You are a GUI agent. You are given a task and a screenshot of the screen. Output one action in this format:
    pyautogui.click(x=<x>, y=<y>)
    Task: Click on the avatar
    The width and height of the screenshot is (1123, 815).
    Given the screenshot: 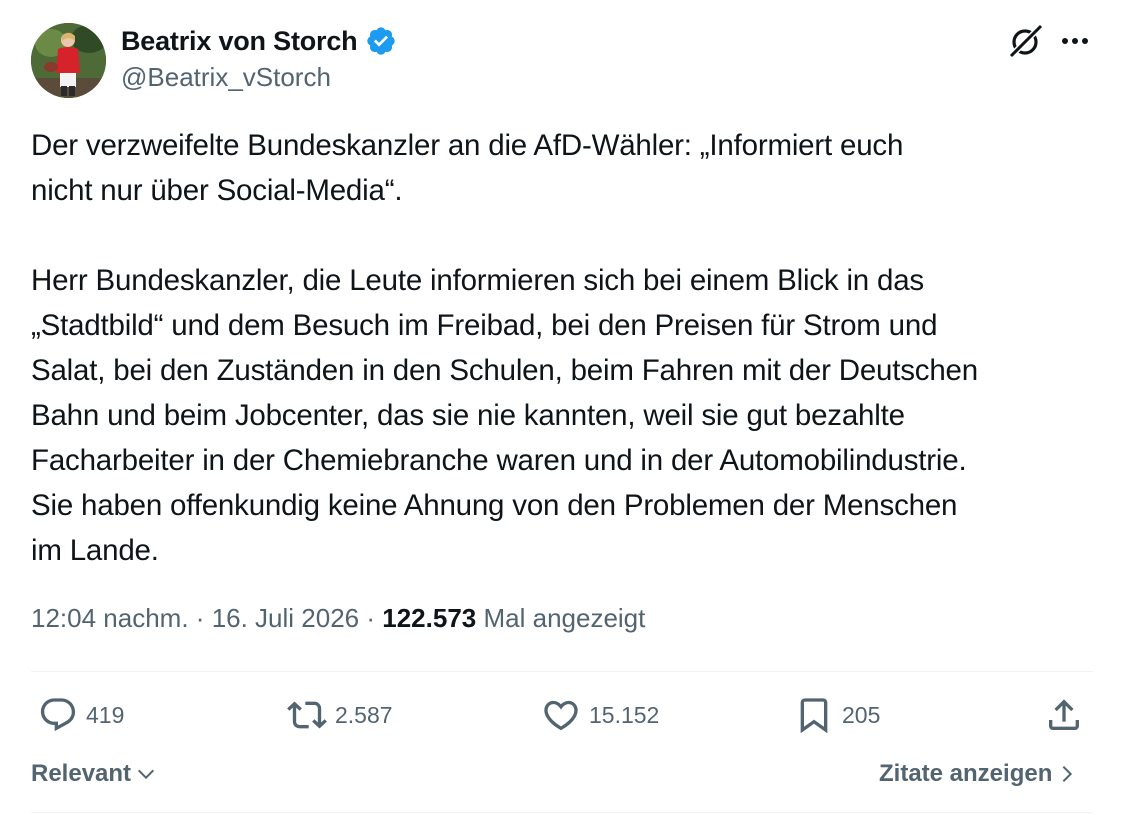 What is the action you would take?
    pyautogui.click(x=68, y=60)
    